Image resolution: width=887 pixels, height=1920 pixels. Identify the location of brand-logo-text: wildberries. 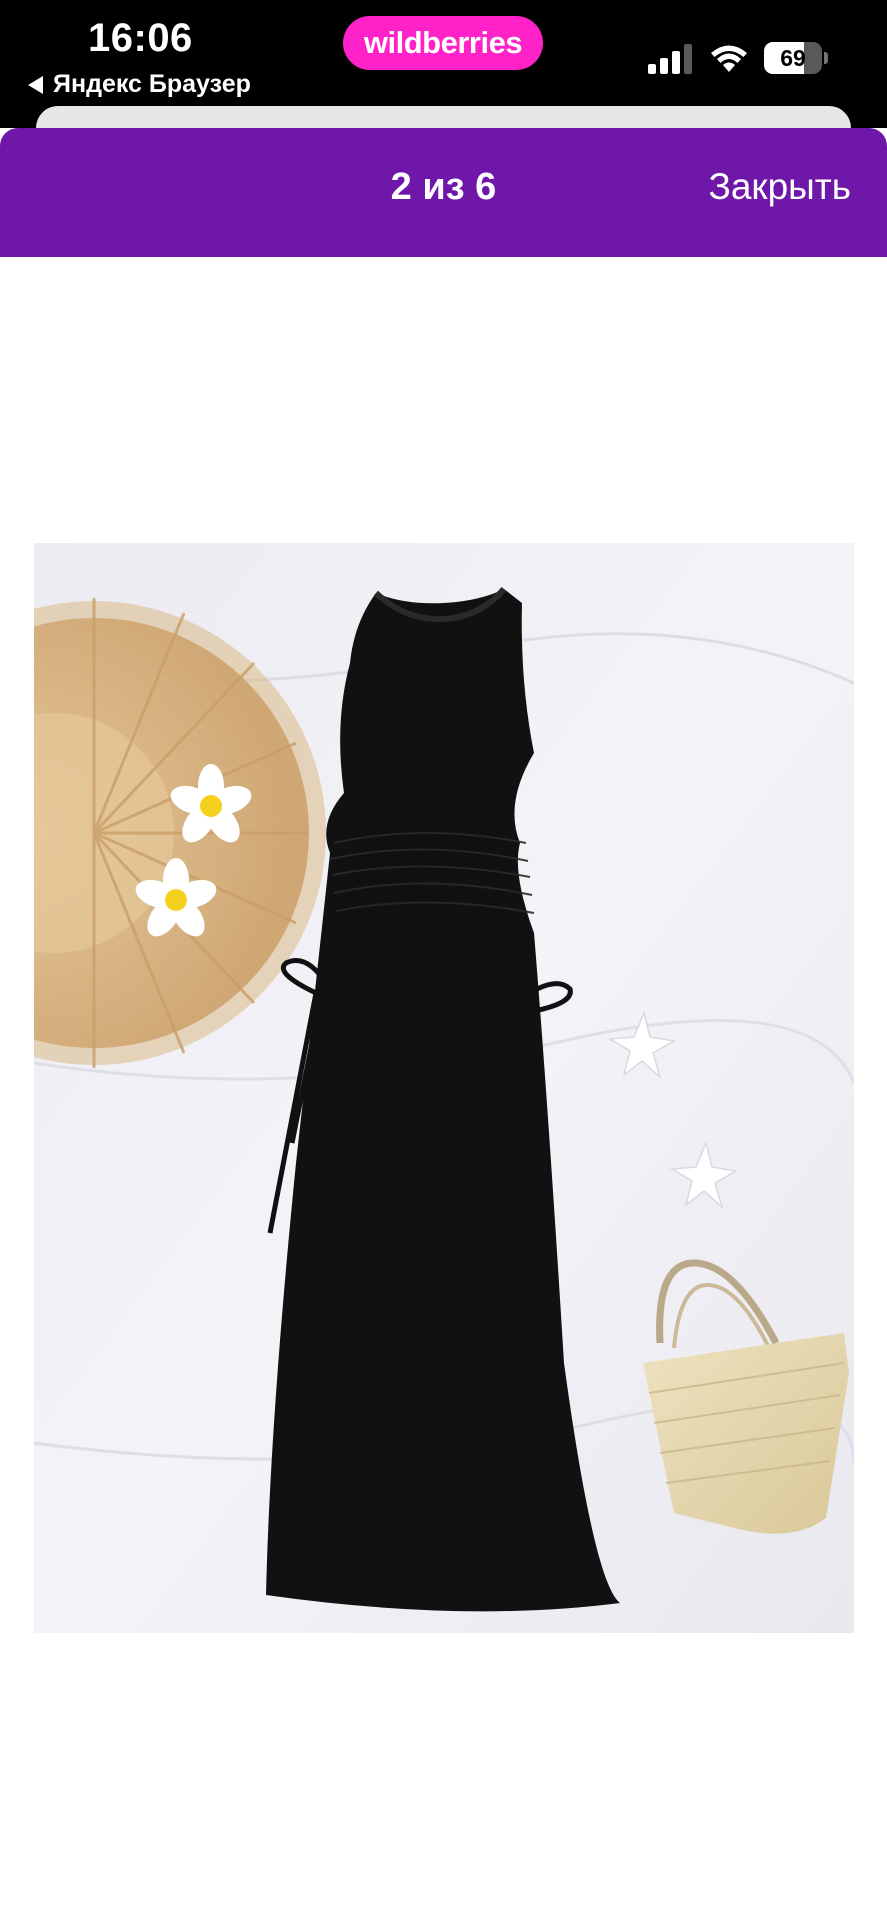
(443, 42).